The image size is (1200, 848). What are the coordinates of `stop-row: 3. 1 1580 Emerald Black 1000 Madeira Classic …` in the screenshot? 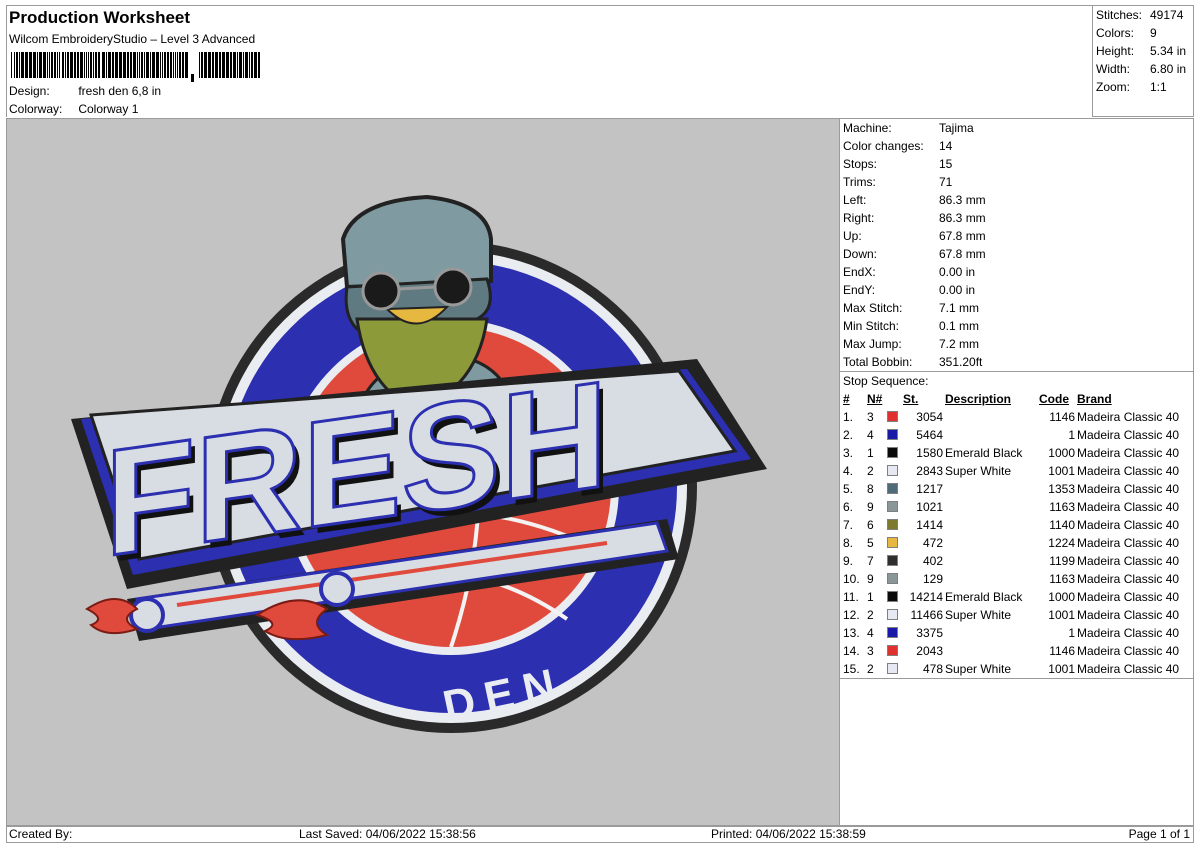 It's located at (1017, 453).